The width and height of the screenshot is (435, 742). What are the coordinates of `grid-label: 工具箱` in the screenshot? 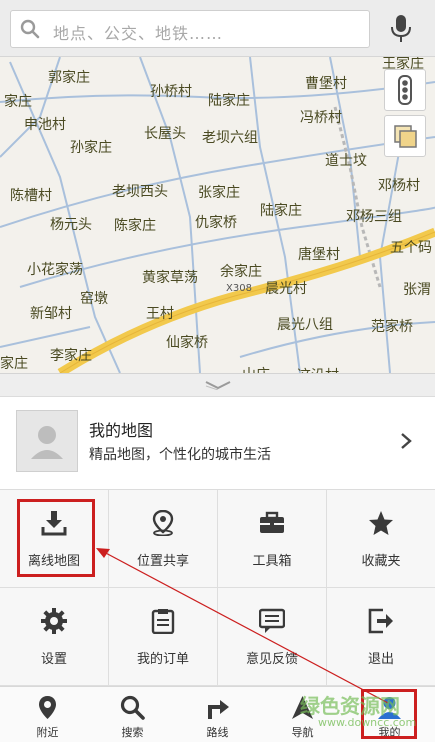 It's located at (272, 561).